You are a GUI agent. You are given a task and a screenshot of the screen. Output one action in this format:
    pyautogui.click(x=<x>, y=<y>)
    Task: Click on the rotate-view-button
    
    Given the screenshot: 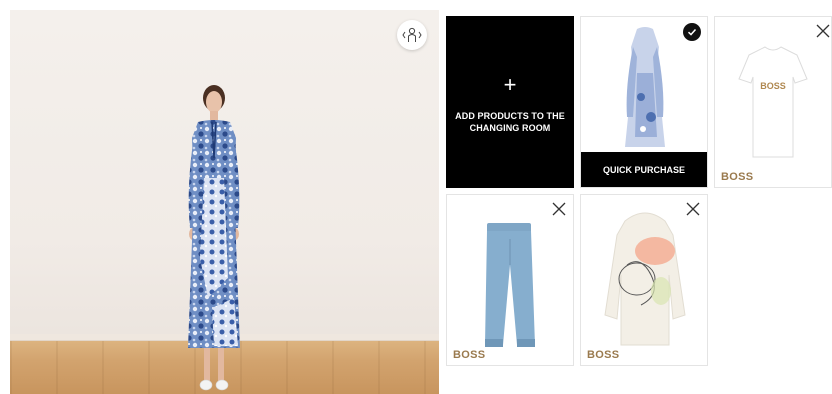 What is the action you would take?
    pyautogui.click(x=412, y=35)
    